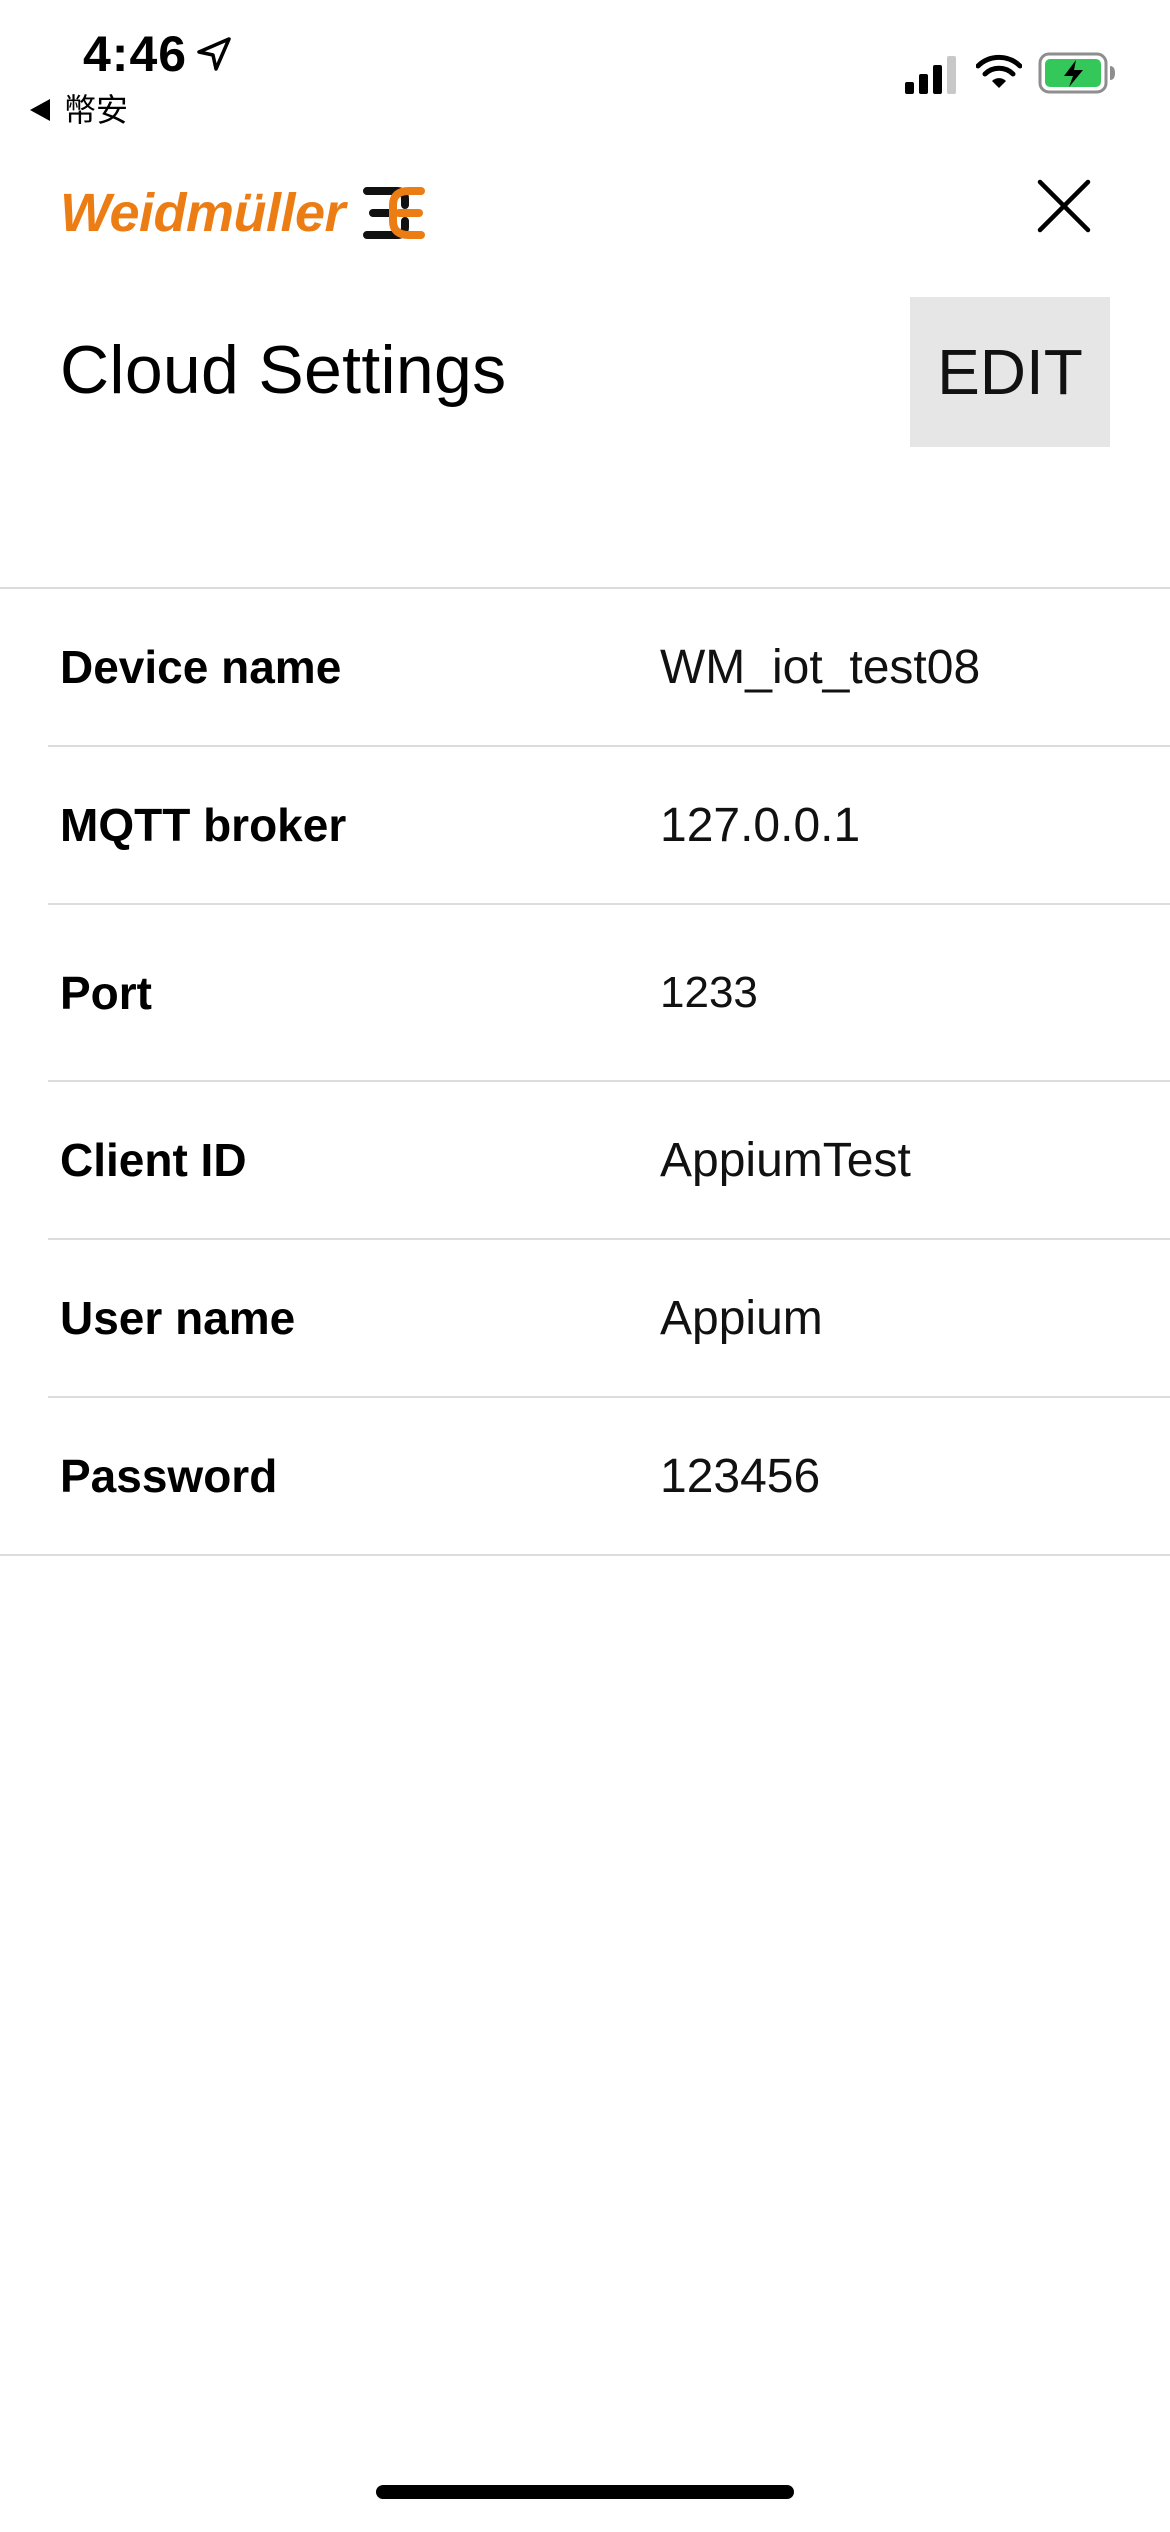  Describe the element at coordinates (214, 54) in the screenshot. I see `location-arrow-icon` at that location.